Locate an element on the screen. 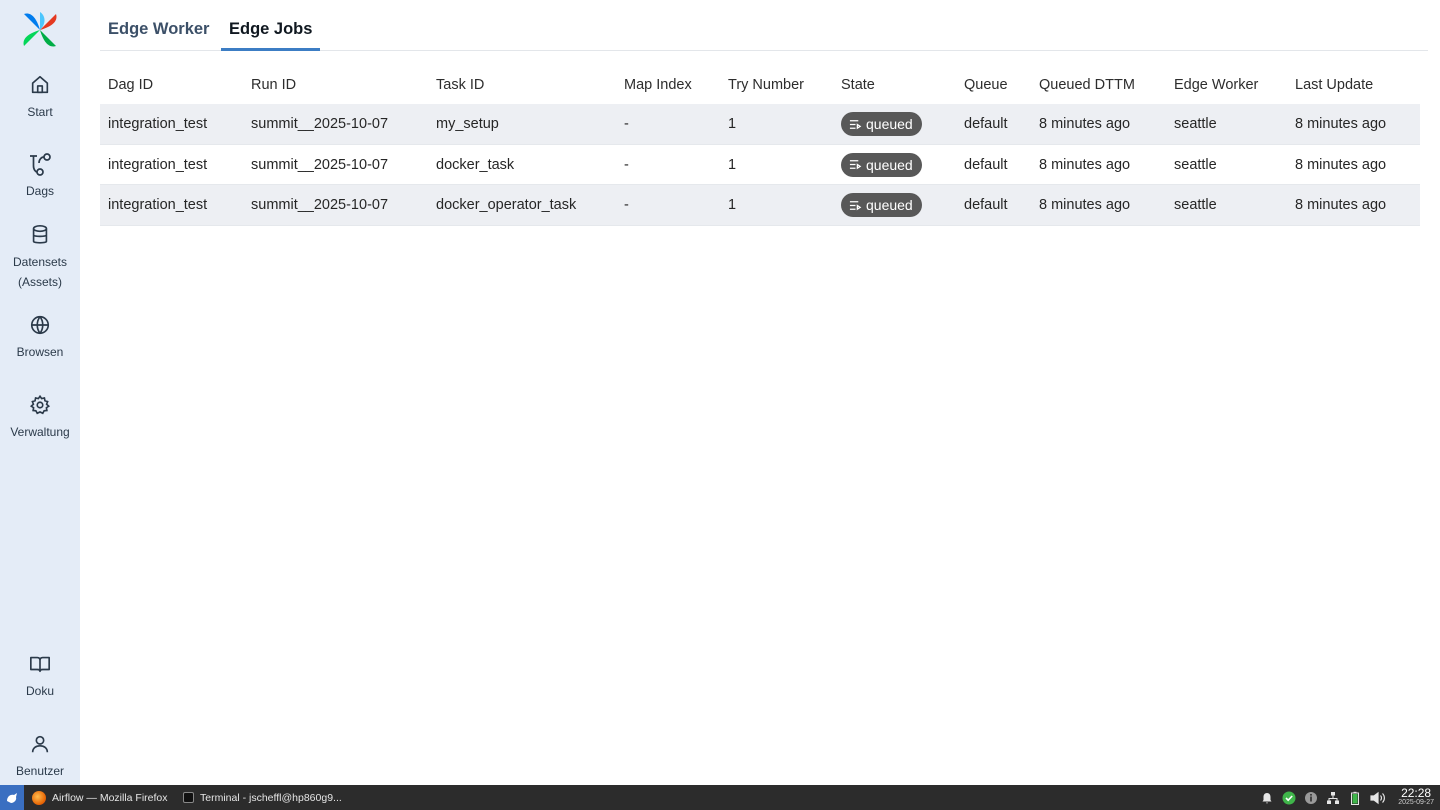  sidebar-item-label: Verwaltung is located at coordinates (40, 432).